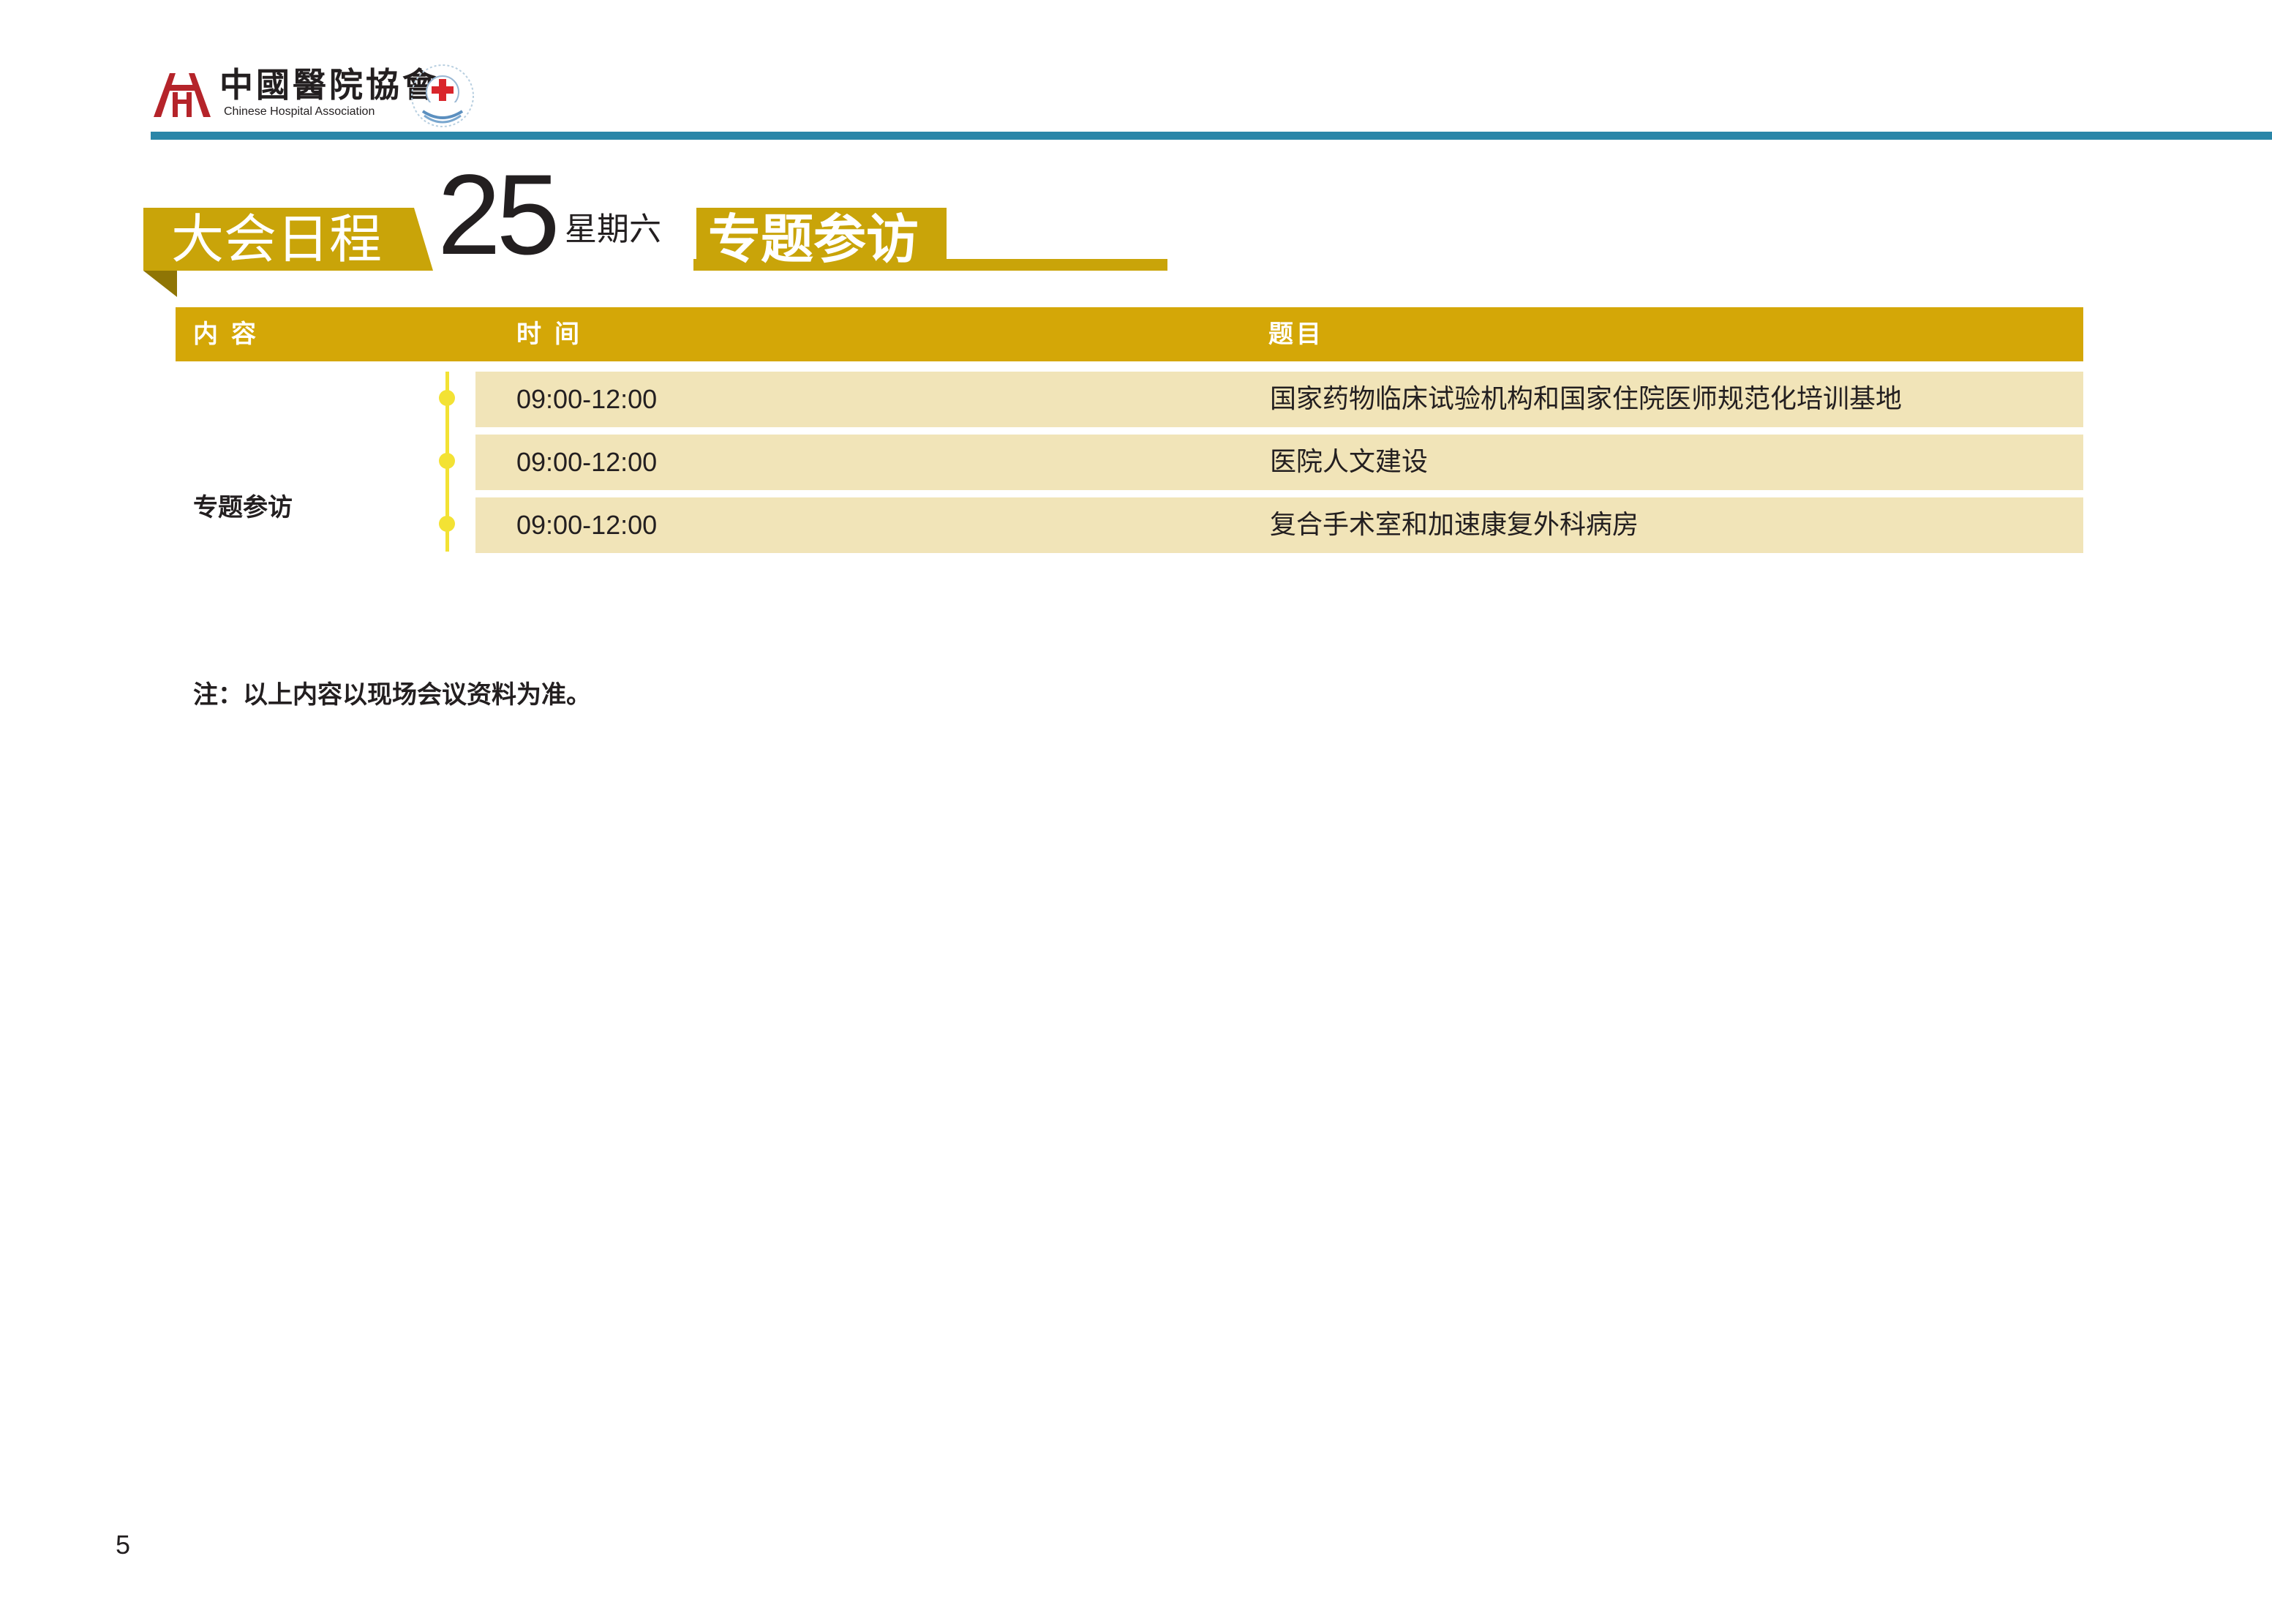 Image resolution: width=2272 pixels, height=1624 pixels. What do you see at coordinates (1455, 525) in the screenshot?
I see `row-topic: 复合手术室和加速康复外科病房` at bounding box center [1455, 525].